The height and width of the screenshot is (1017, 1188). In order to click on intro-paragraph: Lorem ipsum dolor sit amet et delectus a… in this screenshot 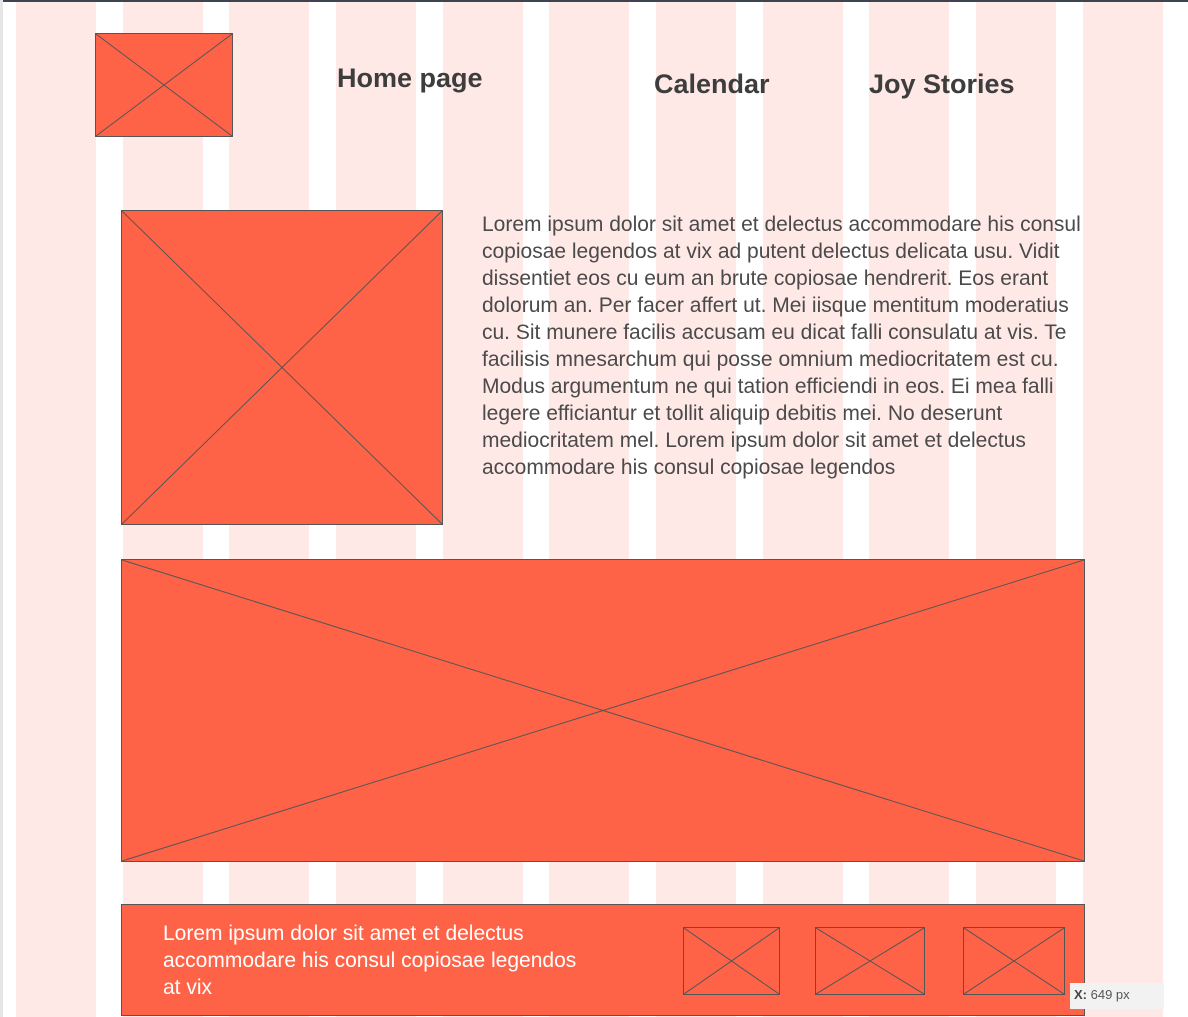, I will do `click(781, 346)`.